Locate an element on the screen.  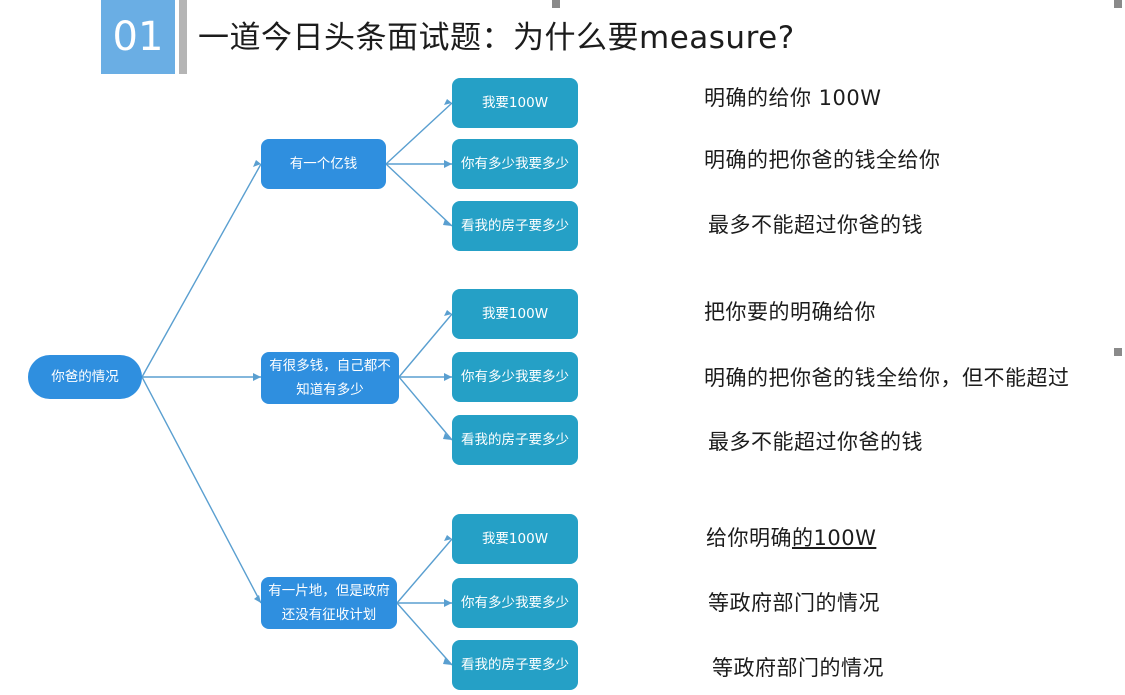
mindmap-leaf-2-3: 看我的房子要多少 is located at coordinates (515, 440).